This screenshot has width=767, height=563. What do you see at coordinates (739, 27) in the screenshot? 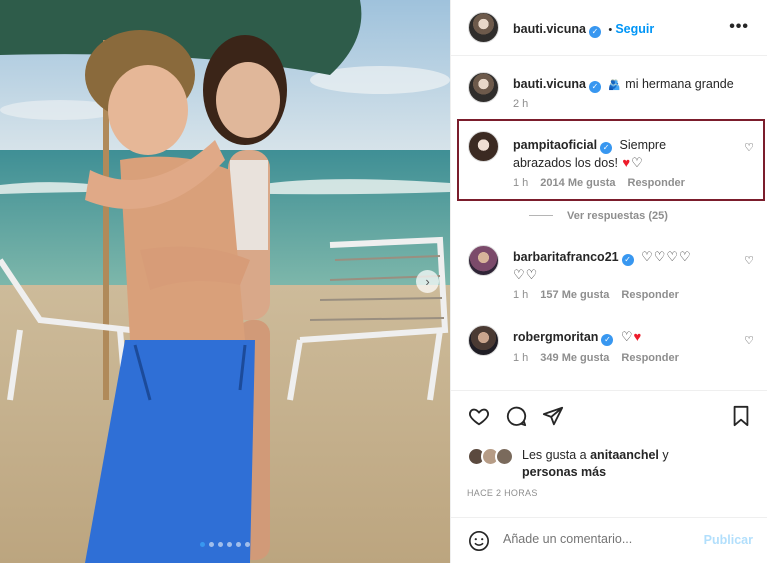
I see `more-options-icon: •••` at bounding box center [739, 27].